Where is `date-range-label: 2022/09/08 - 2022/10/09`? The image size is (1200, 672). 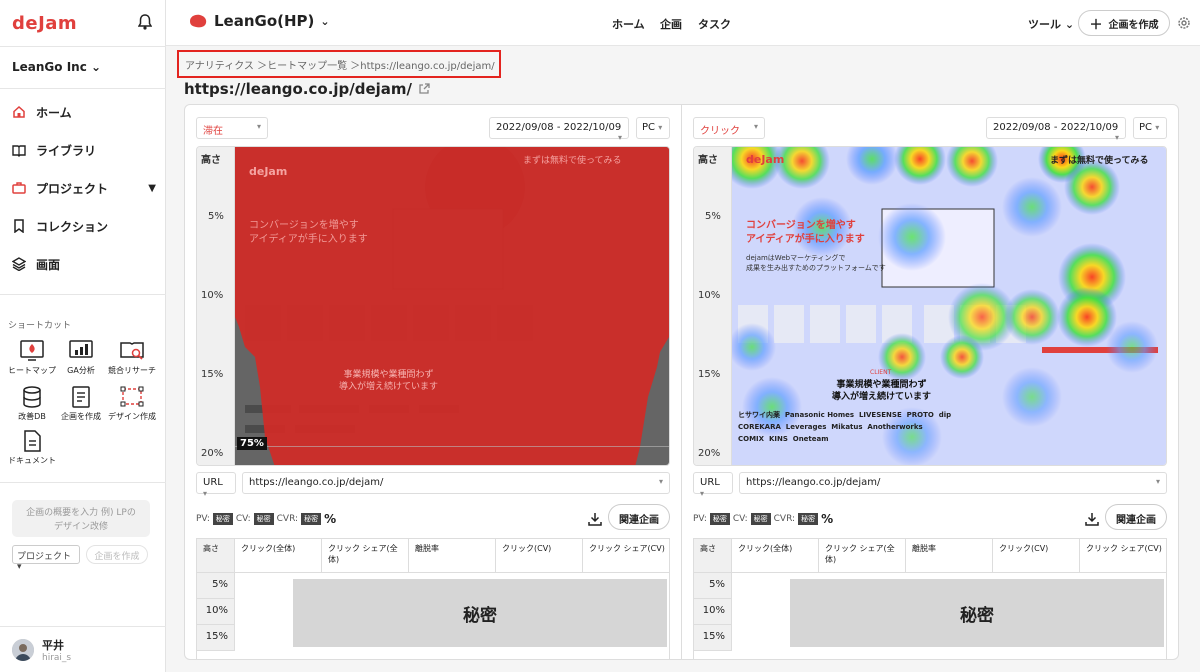
date-range-label: 2022/09/08 - 2022/10/09 is located at coordinates (1056, 127).